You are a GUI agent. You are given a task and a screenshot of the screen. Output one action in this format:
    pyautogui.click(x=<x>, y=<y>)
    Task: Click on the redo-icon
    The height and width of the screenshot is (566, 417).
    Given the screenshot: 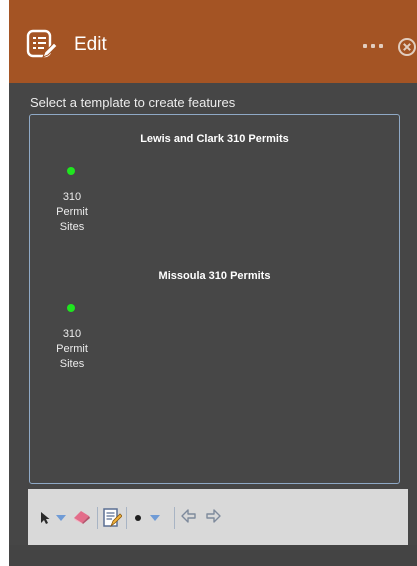 What is the action you would take?
    pyautogui.click(x=213, y=517)
    